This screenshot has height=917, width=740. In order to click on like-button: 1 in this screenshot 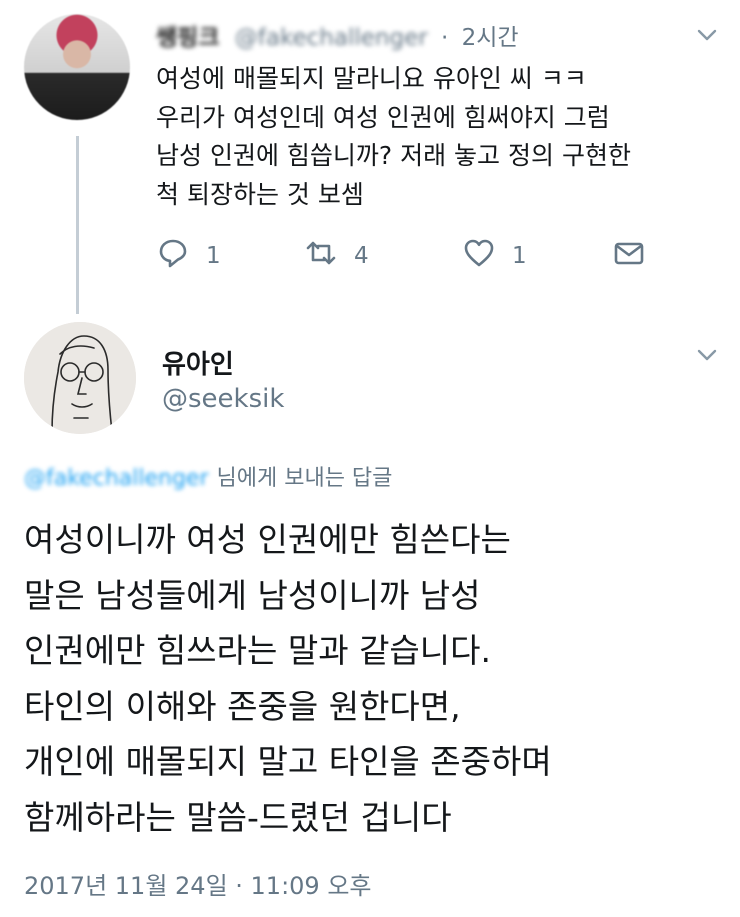, I will do `click(494, 256)`.